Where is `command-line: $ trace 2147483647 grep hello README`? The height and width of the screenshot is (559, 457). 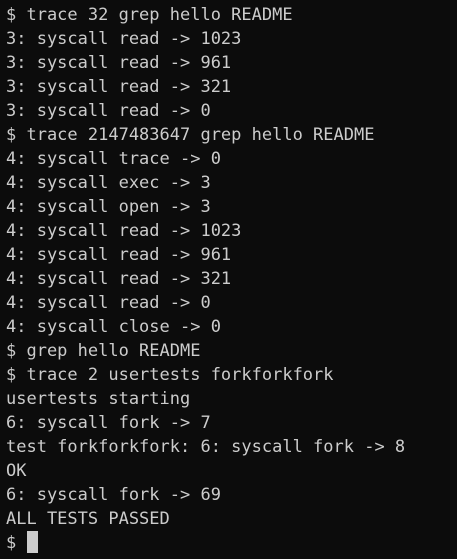
command-line: $ trace 2147483647 grep hello README is located at coordinates (190, 135).